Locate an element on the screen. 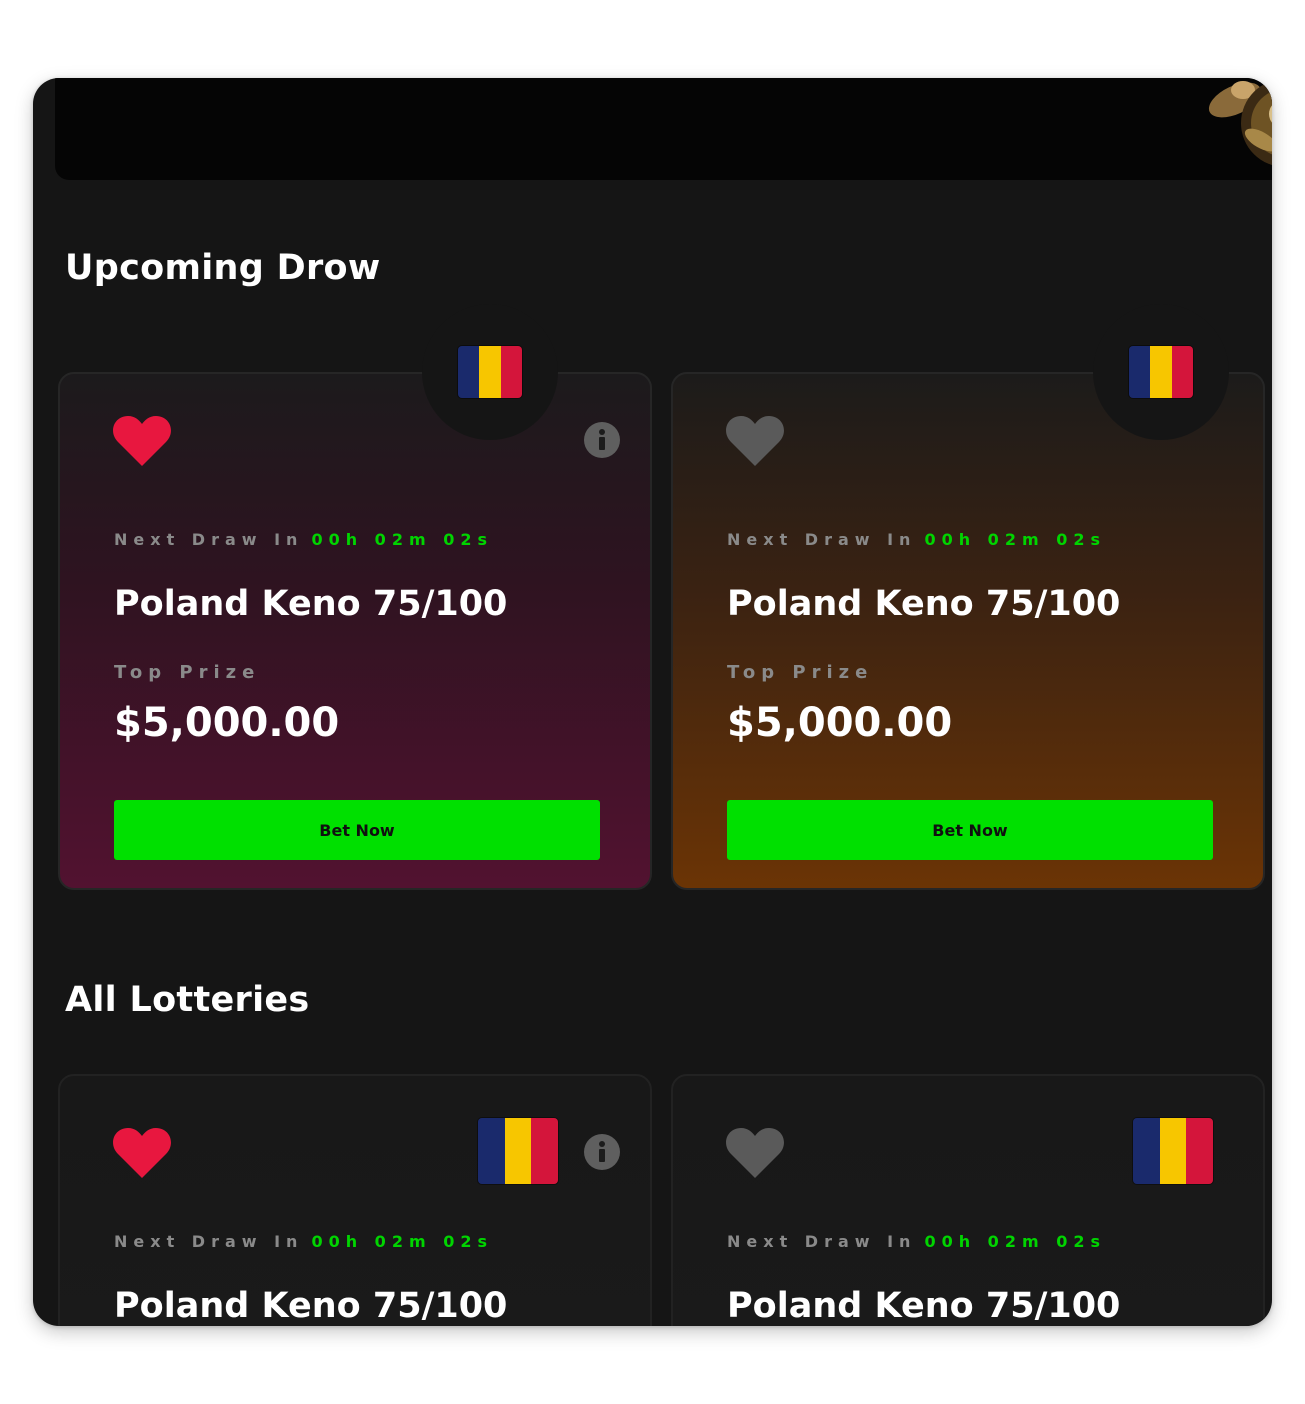 The height and width of the screenshot is (1404, 1305). all-lotteries-title: All Lotteries is located at coordinates (187, 1000).